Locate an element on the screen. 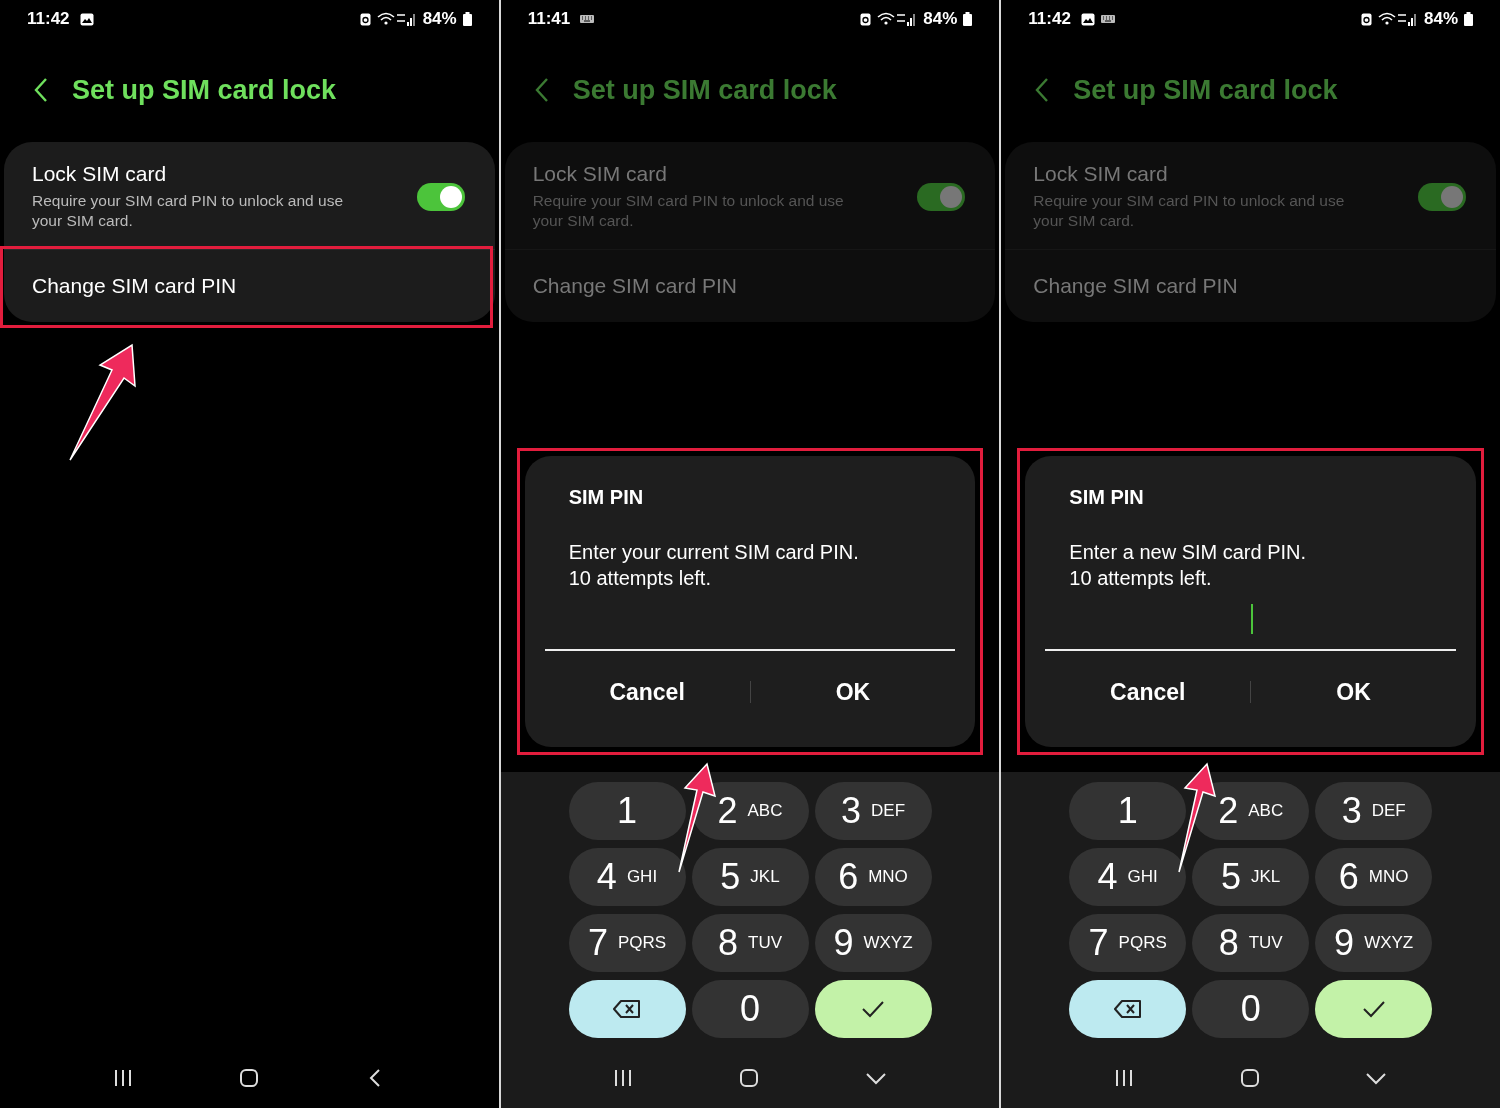 The width and height of the screenshot is (1500, 1108). keypad-key: 2 ABC is located at coordinates (1251, 811).